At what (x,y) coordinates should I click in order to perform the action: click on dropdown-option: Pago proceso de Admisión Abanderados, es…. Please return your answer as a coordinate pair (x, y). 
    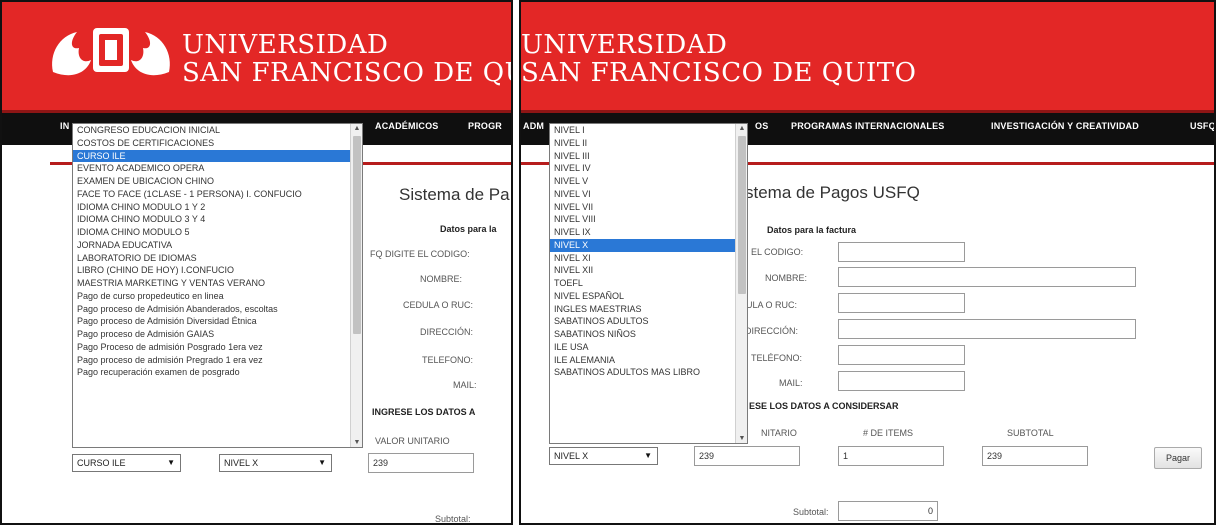
    Looking at the image, I should click on (217, 309).